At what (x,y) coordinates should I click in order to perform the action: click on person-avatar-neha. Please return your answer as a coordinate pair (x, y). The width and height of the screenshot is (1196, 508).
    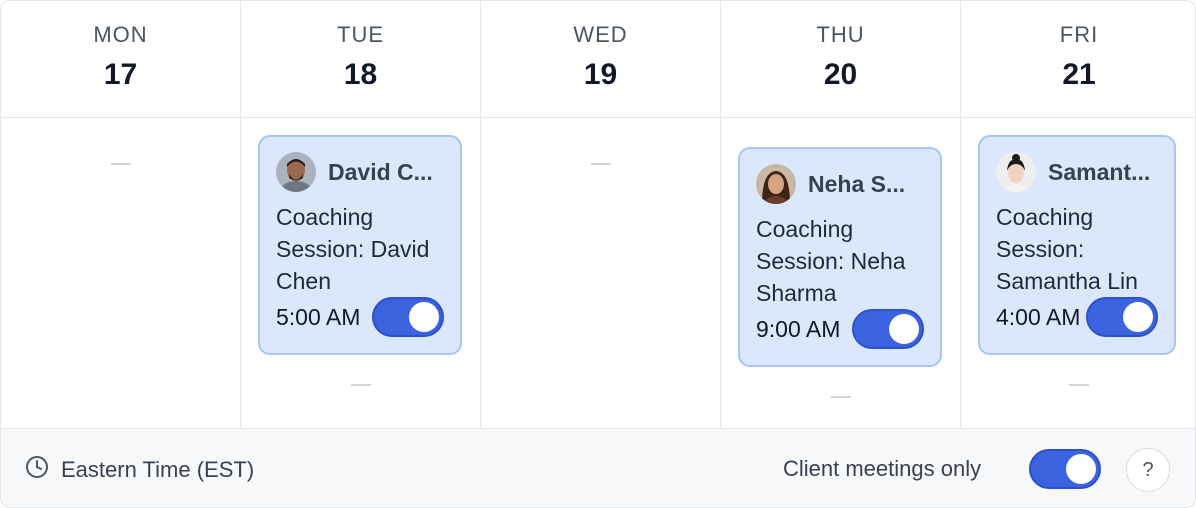
    Looking at the image, I should click on (776, 184).